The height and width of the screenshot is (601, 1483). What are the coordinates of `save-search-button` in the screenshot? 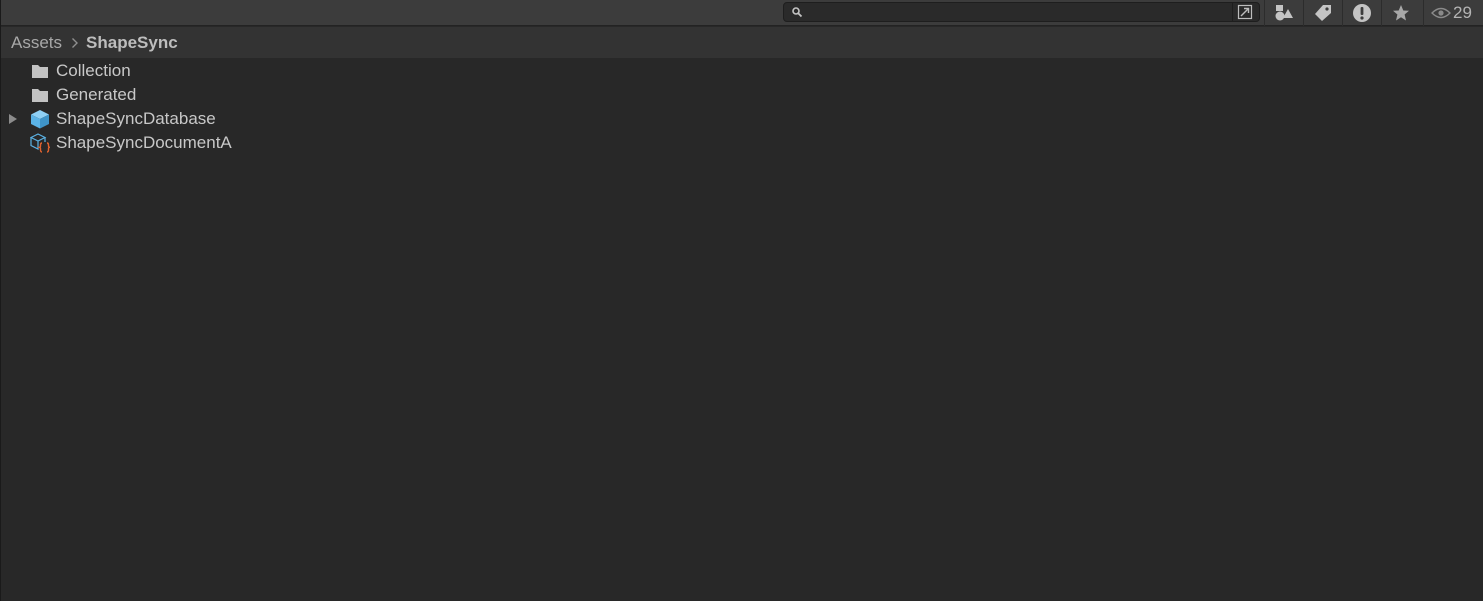 It's located at (1400, 13).